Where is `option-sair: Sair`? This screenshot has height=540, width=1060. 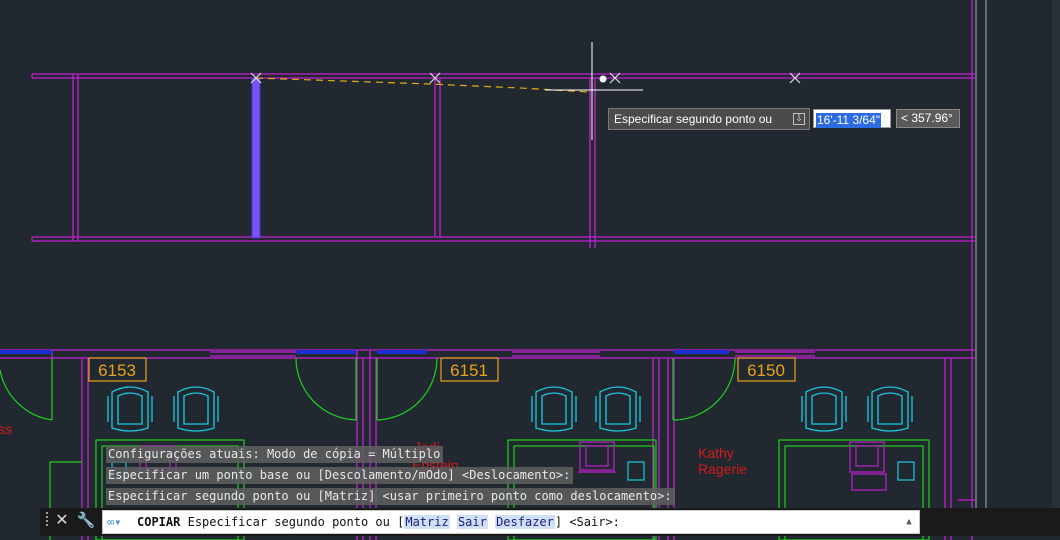 option-sair: Sair is located at coordinates (472, 522).